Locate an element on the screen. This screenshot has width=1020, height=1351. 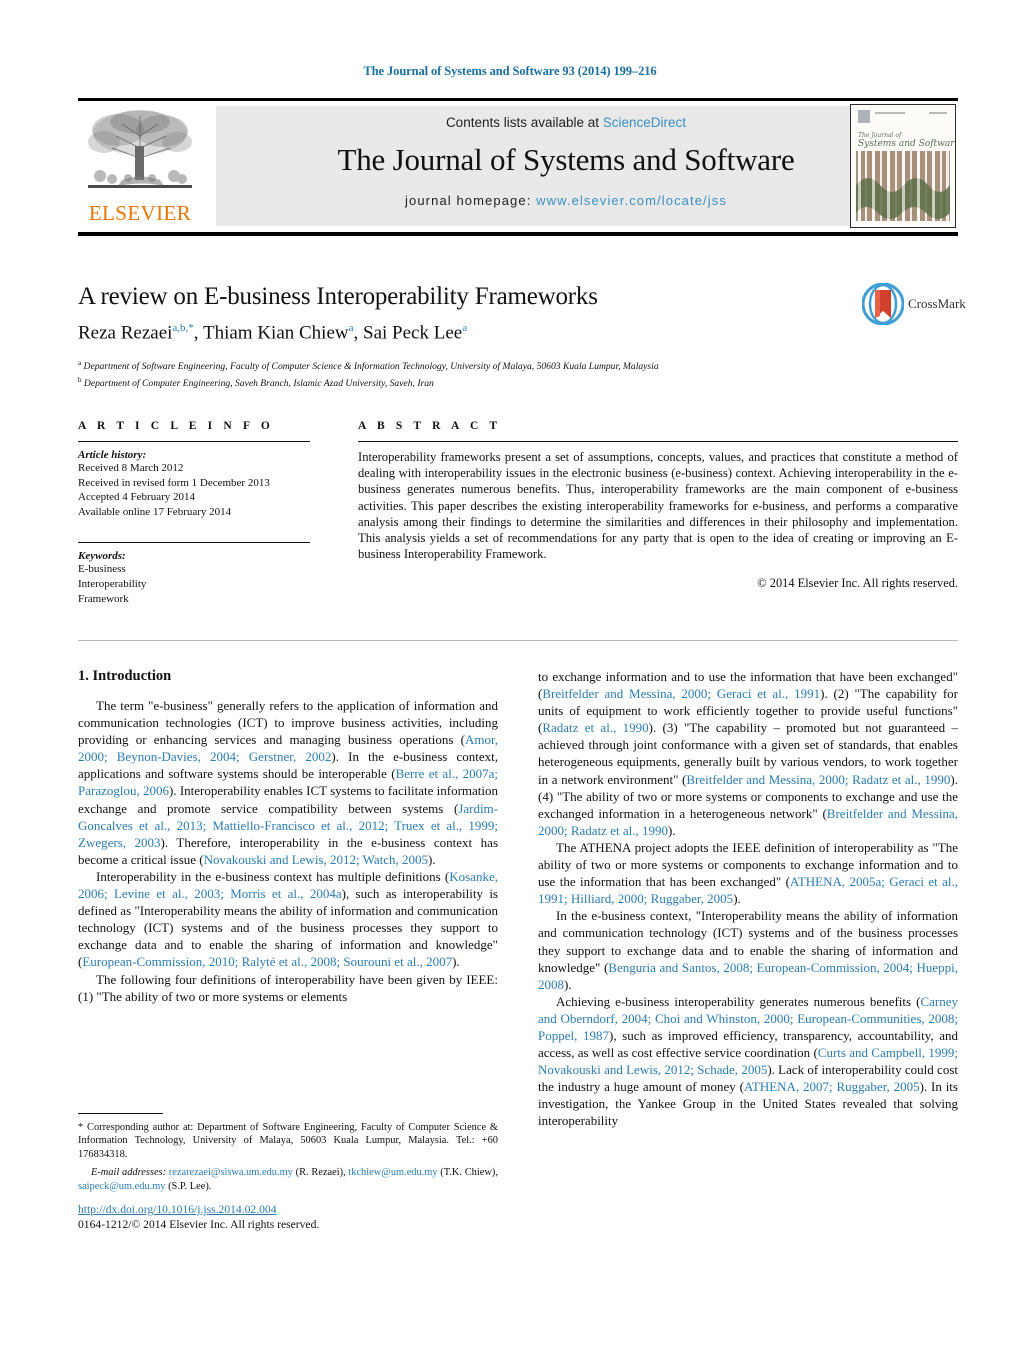
article-info-divider is located at coordinates (194, 441).